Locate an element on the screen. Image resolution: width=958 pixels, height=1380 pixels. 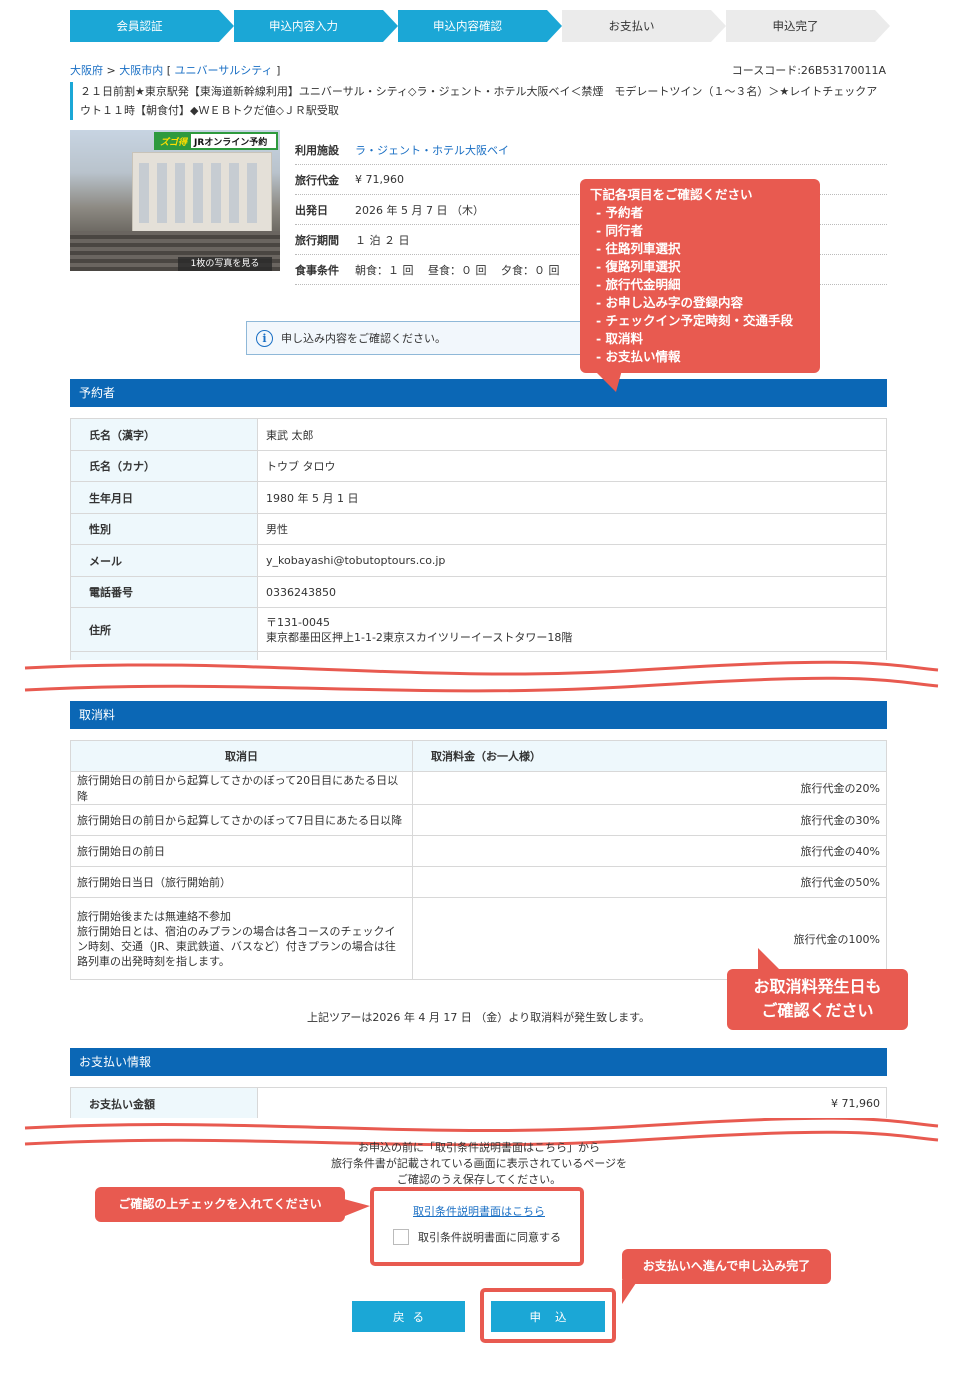
row-label: 氏名（漢字） is located at coordinates (164, 434).